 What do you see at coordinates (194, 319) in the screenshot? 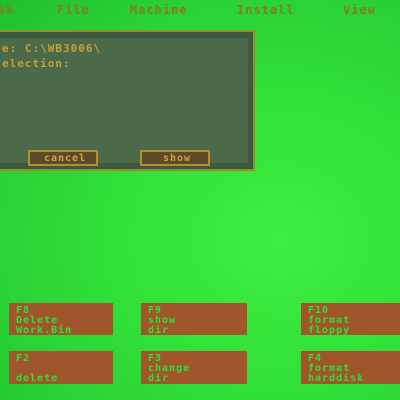
I see `f9-show-dir-button: F9 show dir` at bounding box center [194, 319].